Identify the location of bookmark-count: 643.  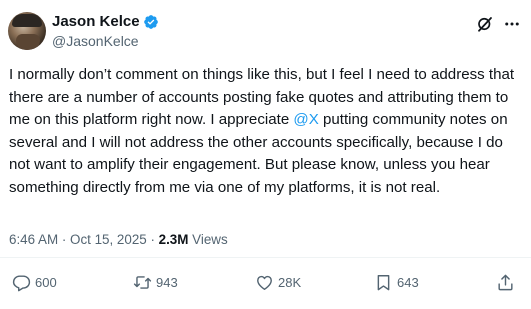
(408, 282).